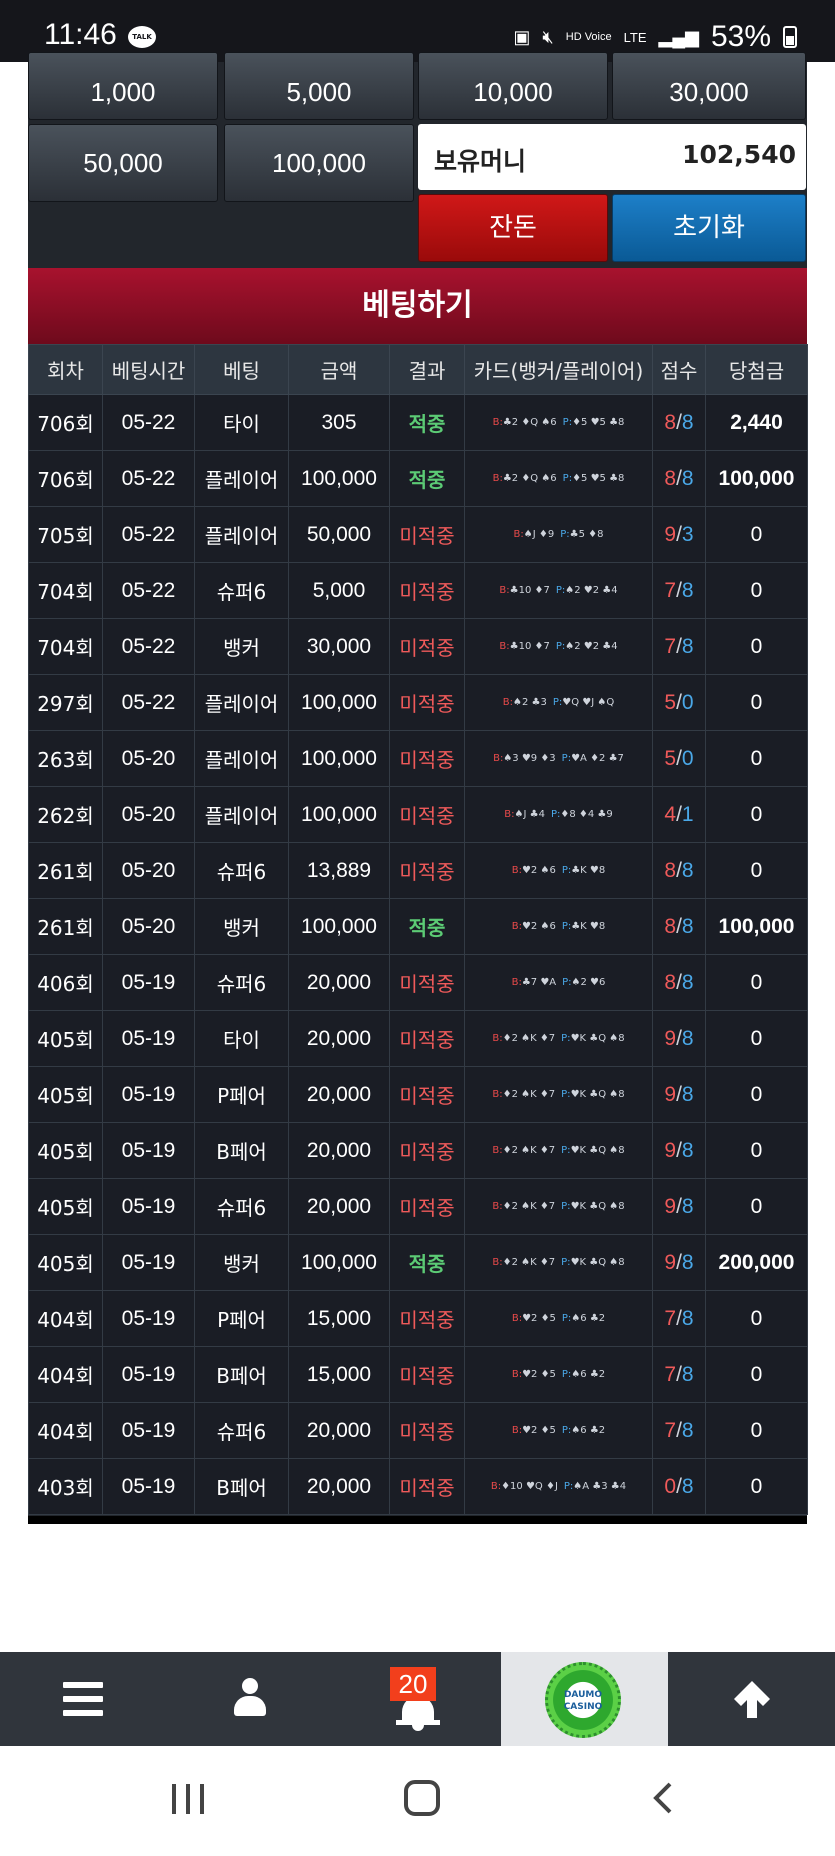  Describe the element at coordinates (339, 590) in the screenshot. I see `cell-amount: 5,000` at that location.